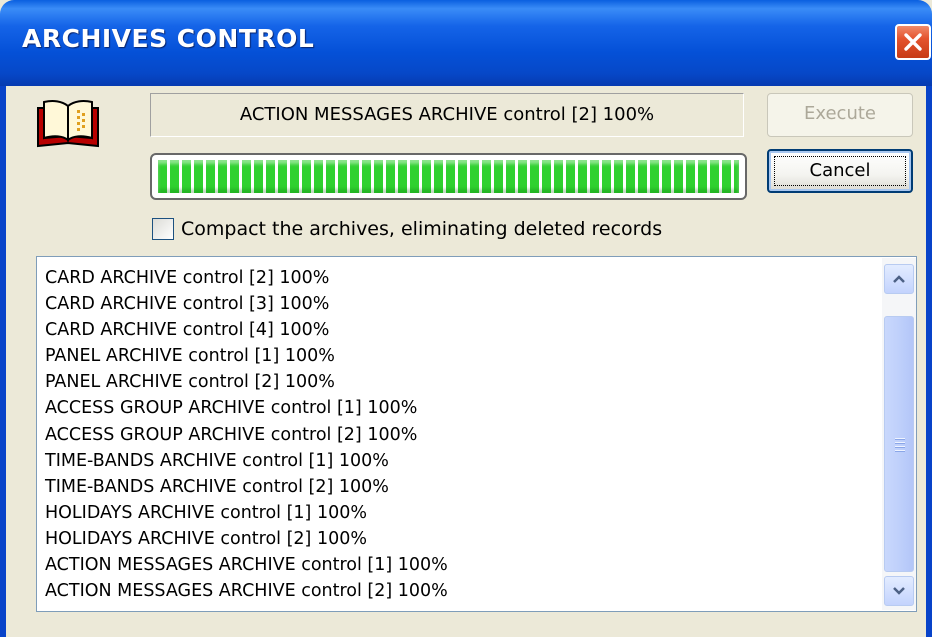 The height and width of the screenshot is (637, 932). What do you see at coordinates (168, 38) in the screenshot?
I see `window-title: ARCHIVES CONTROL` at bounding box center [168, 38].